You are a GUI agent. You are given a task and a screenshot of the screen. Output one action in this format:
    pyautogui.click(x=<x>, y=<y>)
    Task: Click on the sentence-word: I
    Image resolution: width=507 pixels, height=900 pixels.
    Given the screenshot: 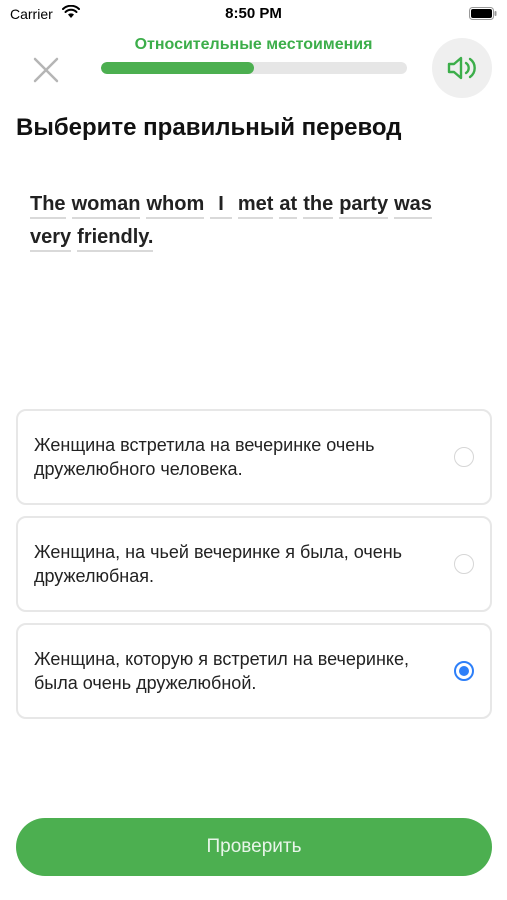 What is the action you would take?
    pyautogui.click(x=221, y=205)
    